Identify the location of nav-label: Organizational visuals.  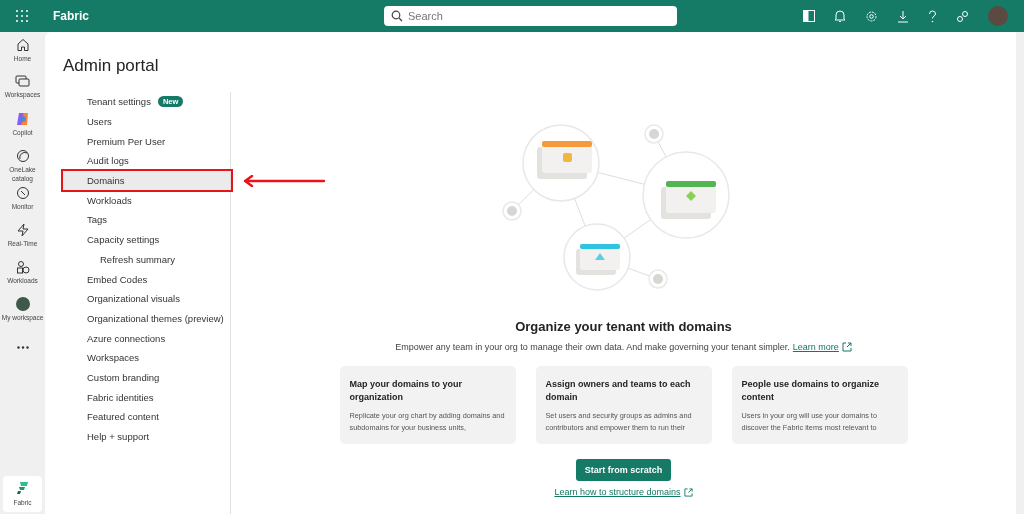
(133, 299).